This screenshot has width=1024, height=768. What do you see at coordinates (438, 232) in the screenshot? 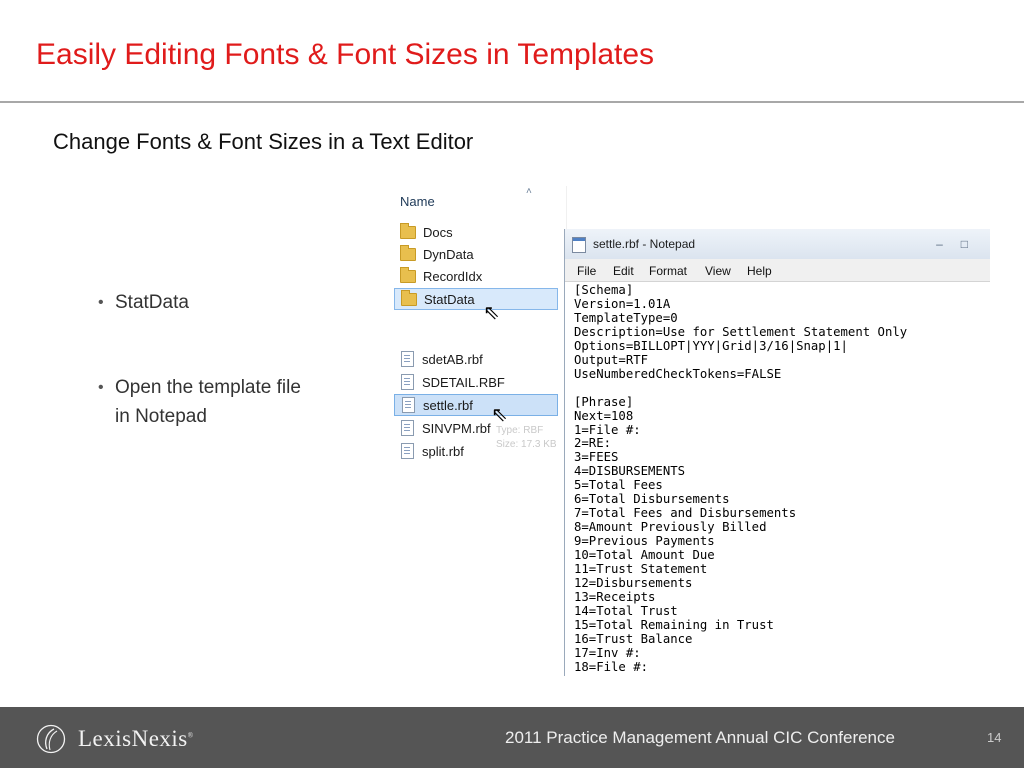
I see `folder-label: Docs` at bounding box center [438, 232].